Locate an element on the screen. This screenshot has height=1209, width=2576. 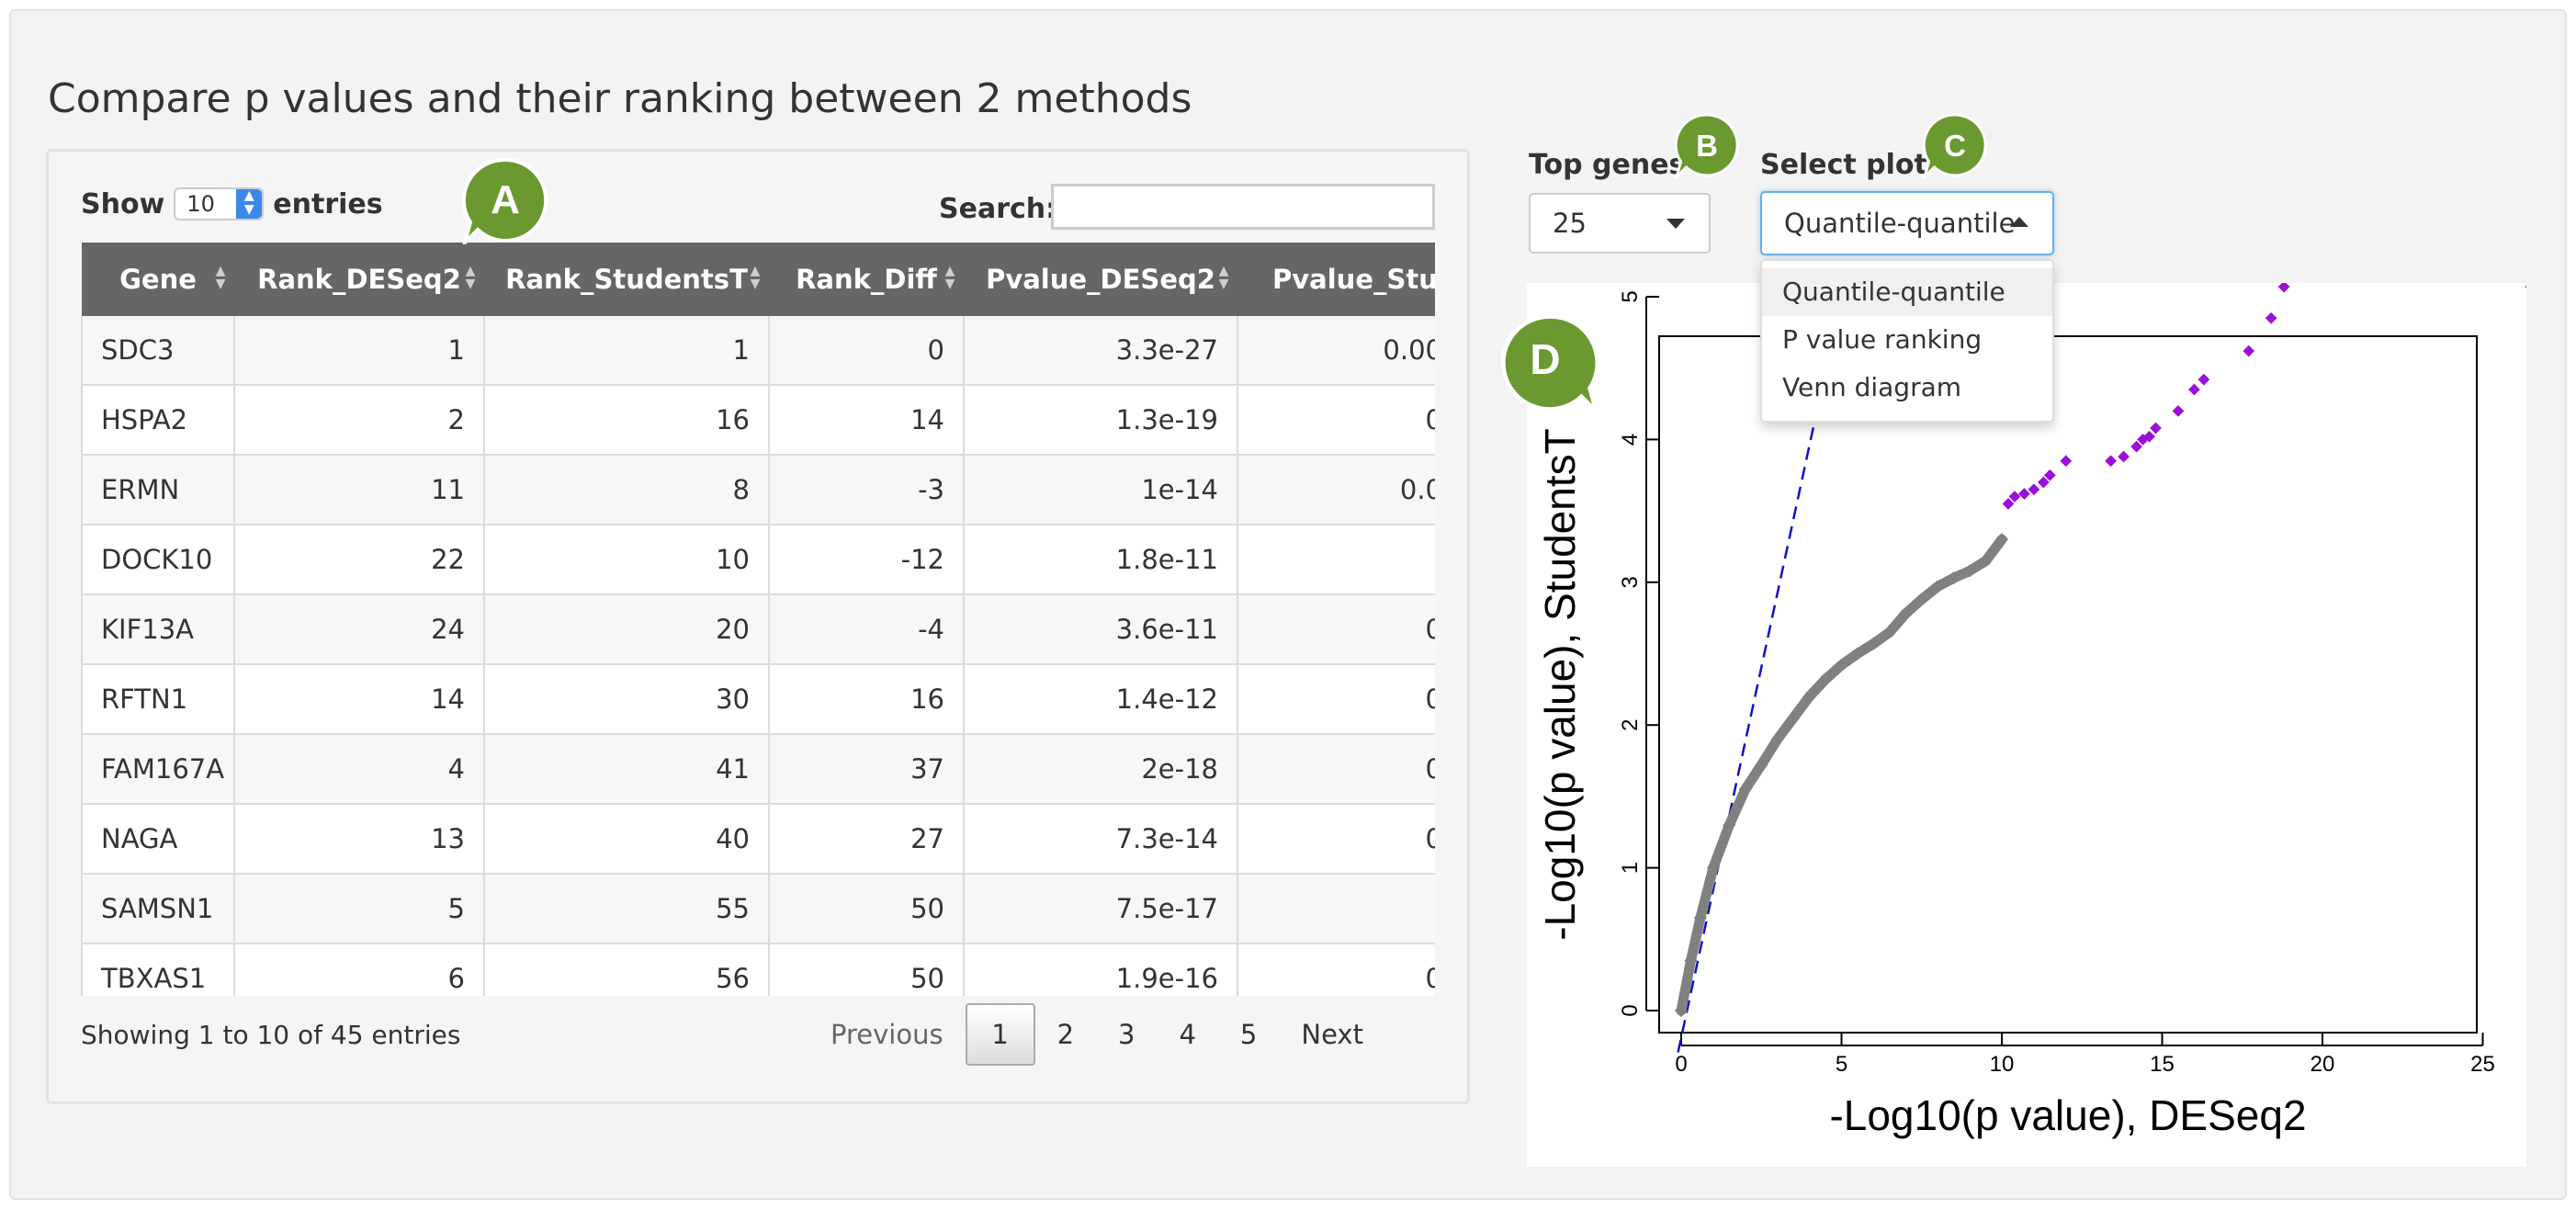
table-info: Showing 1 to 10 of 45 entries is located at coordinates (271, 1035).